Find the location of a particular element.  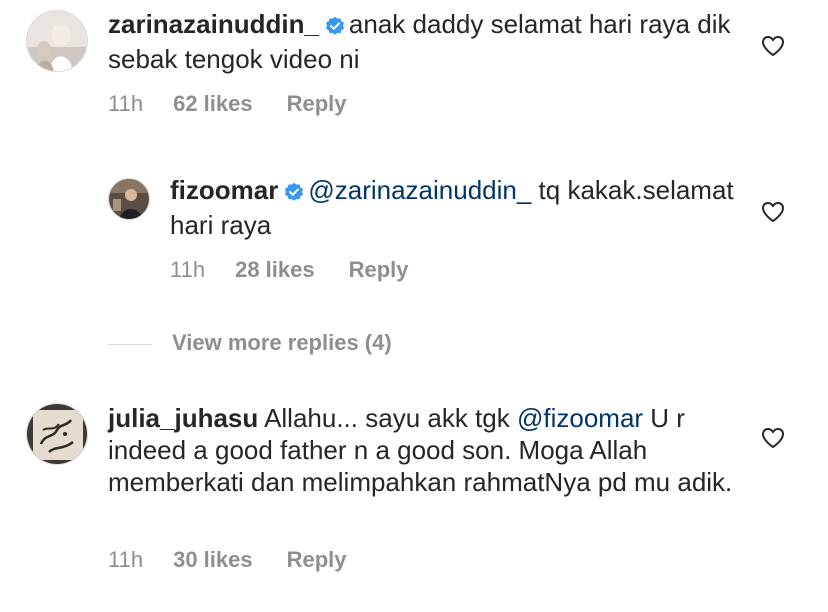

comment-body: Allahu... sayu akk tgk is located at coordinates (390, 418).